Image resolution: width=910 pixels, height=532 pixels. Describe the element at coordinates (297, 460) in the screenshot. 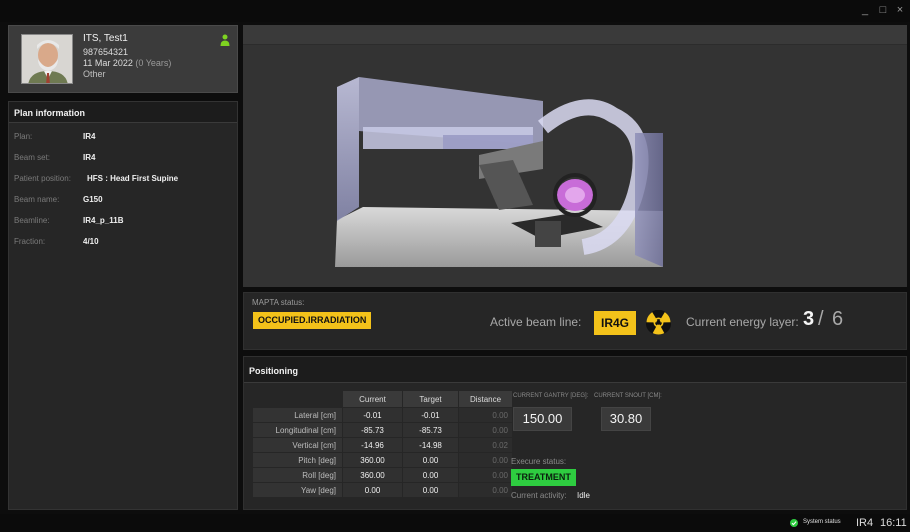

I see `row-label: Pitch [deg]` at that location.